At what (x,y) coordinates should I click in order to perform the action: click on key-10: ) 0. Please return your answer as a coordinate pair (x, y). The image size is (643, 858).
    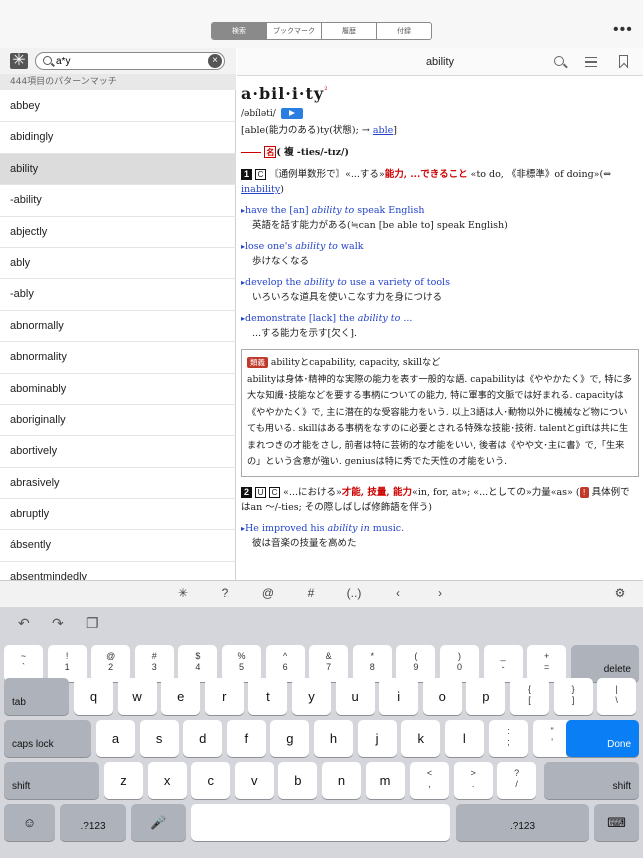
    Looking at the image, I should click on (459, 663).